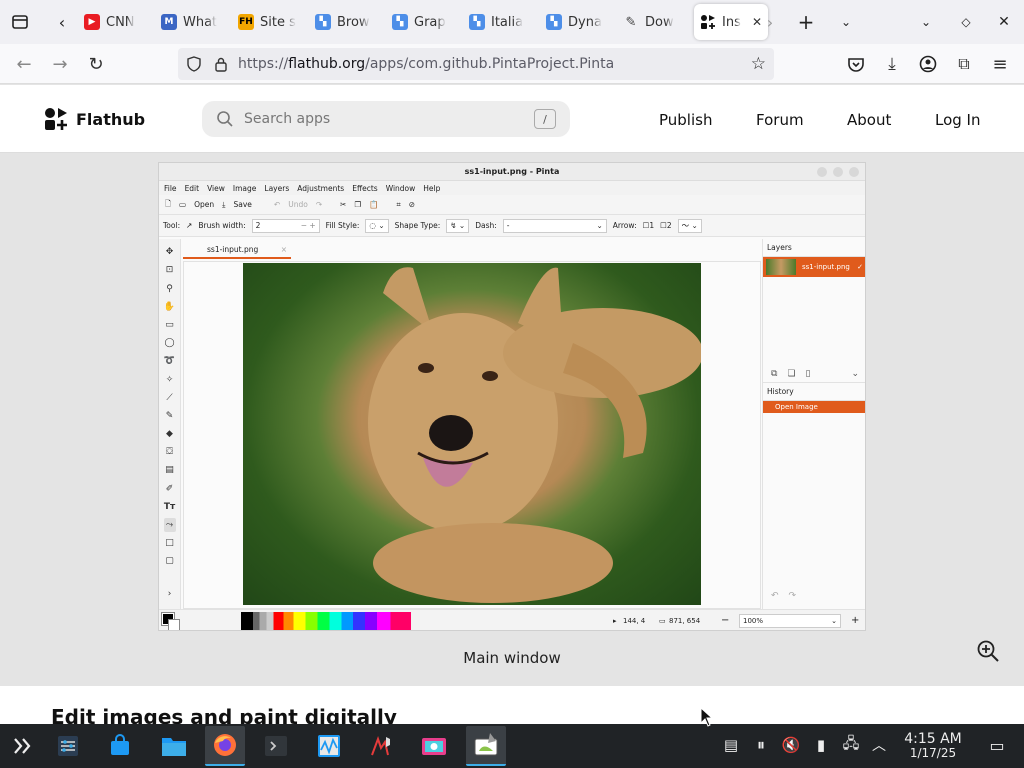  I want to click on tab-what: M What, so click(193, 22).